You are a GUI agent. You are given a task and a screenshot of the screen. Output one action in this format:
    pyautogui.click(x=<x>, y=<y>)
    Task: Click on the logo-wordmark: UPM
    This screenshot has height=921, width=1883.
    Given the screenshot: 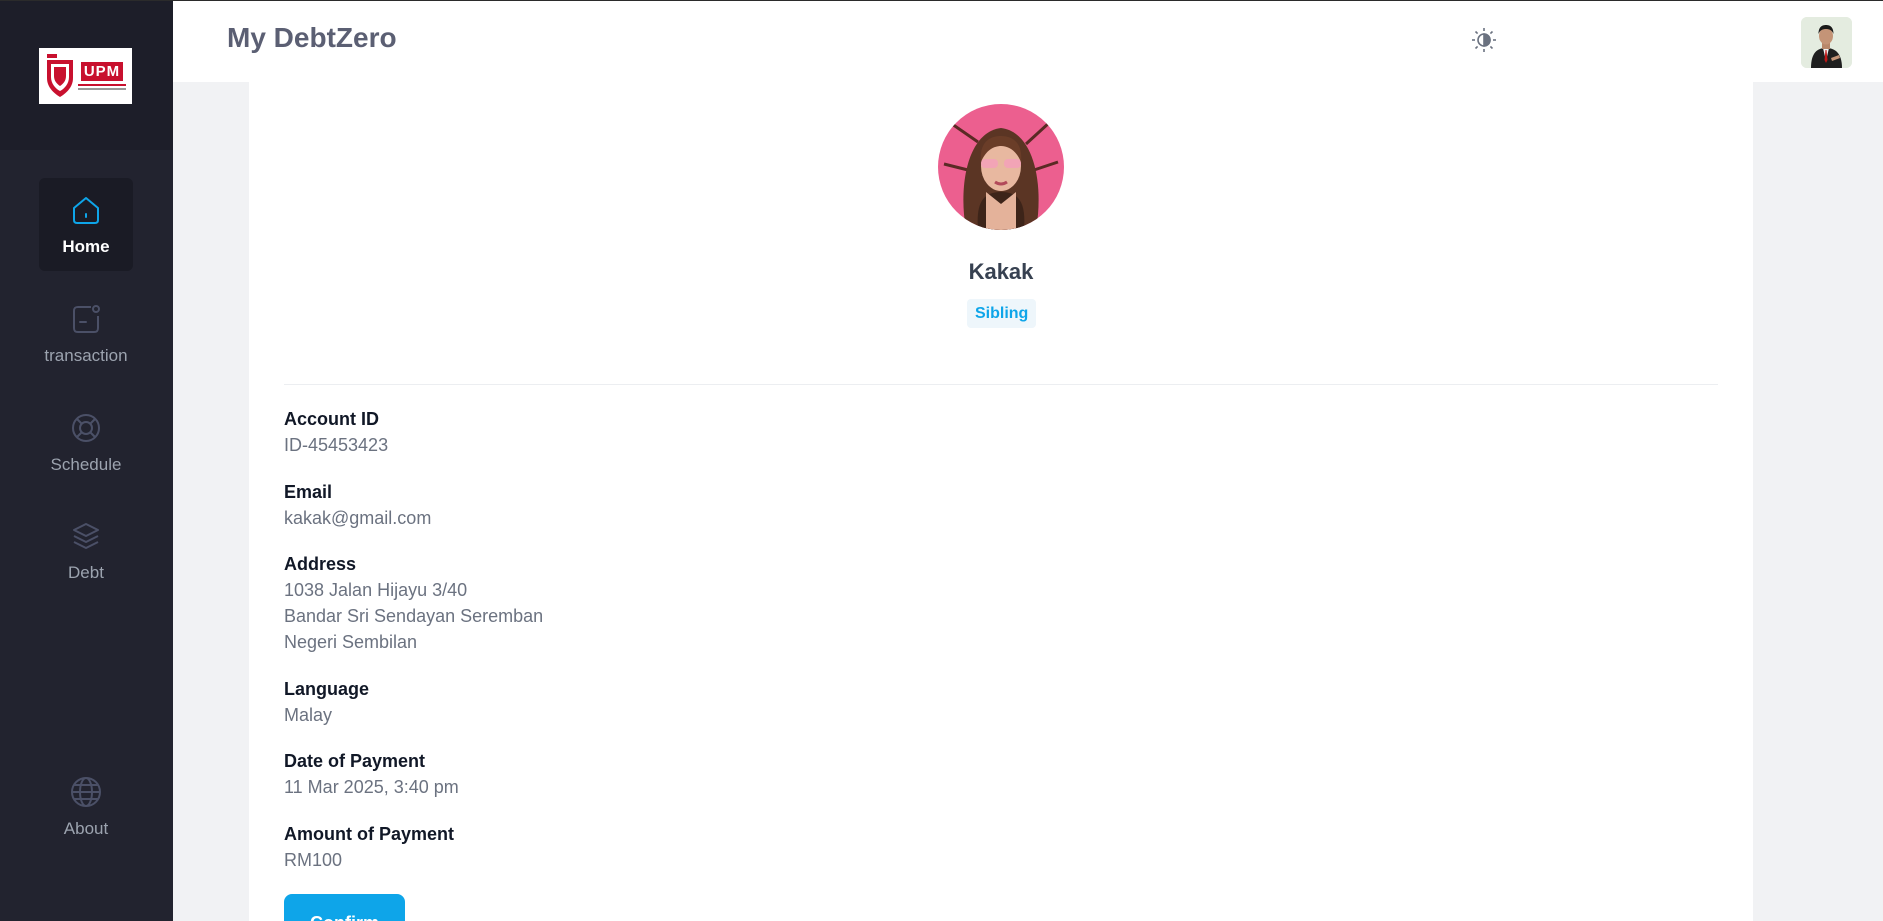 What is the action you would take?
    pyautogui.click(x=102, y=76)
    